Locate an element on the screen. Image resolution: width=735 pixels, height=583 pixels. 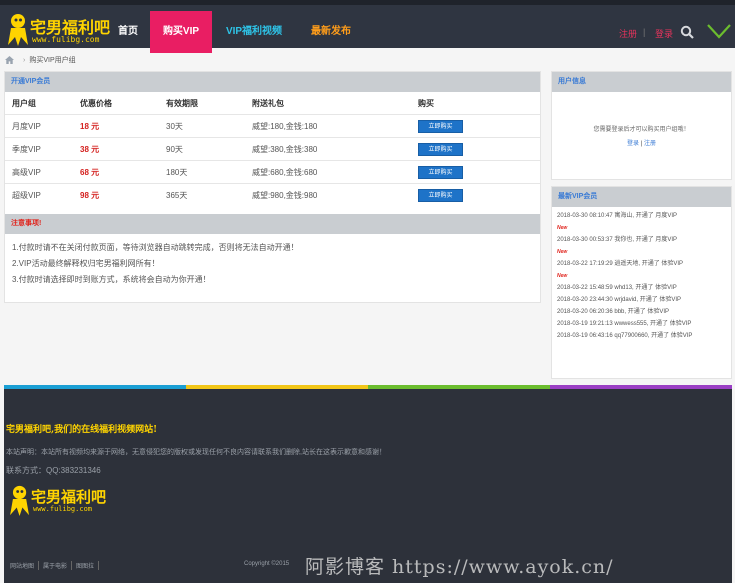
latest-vip-text: 2018-03-20 23:44:30 wrjdavid, 开通了 体验VIP is located at coordinates (619, 300).